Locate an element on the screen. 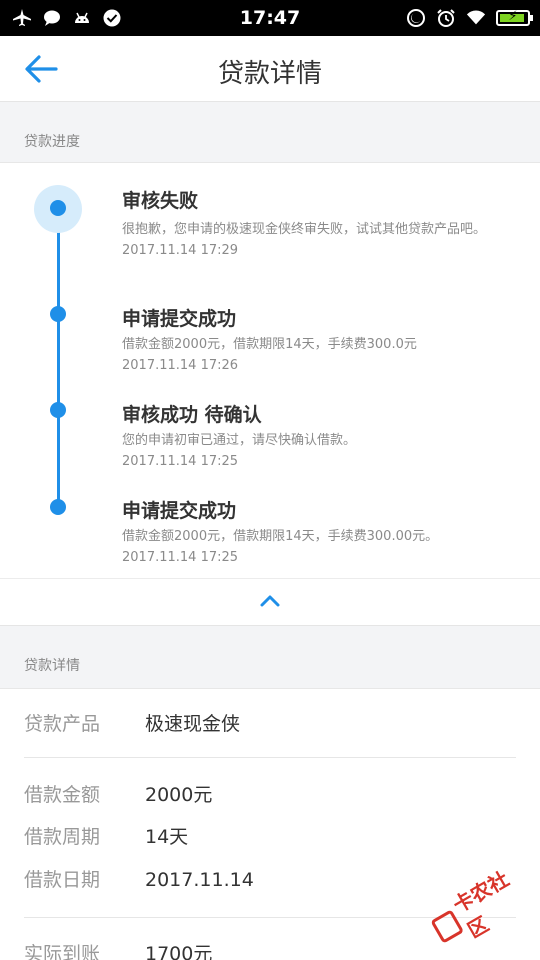 Image resolution: width=540 pixels, height=960 pixels. step-description: 借款金额2000元，借款期限14天，手续费300.00元。 is located at coordinates (280, 536).